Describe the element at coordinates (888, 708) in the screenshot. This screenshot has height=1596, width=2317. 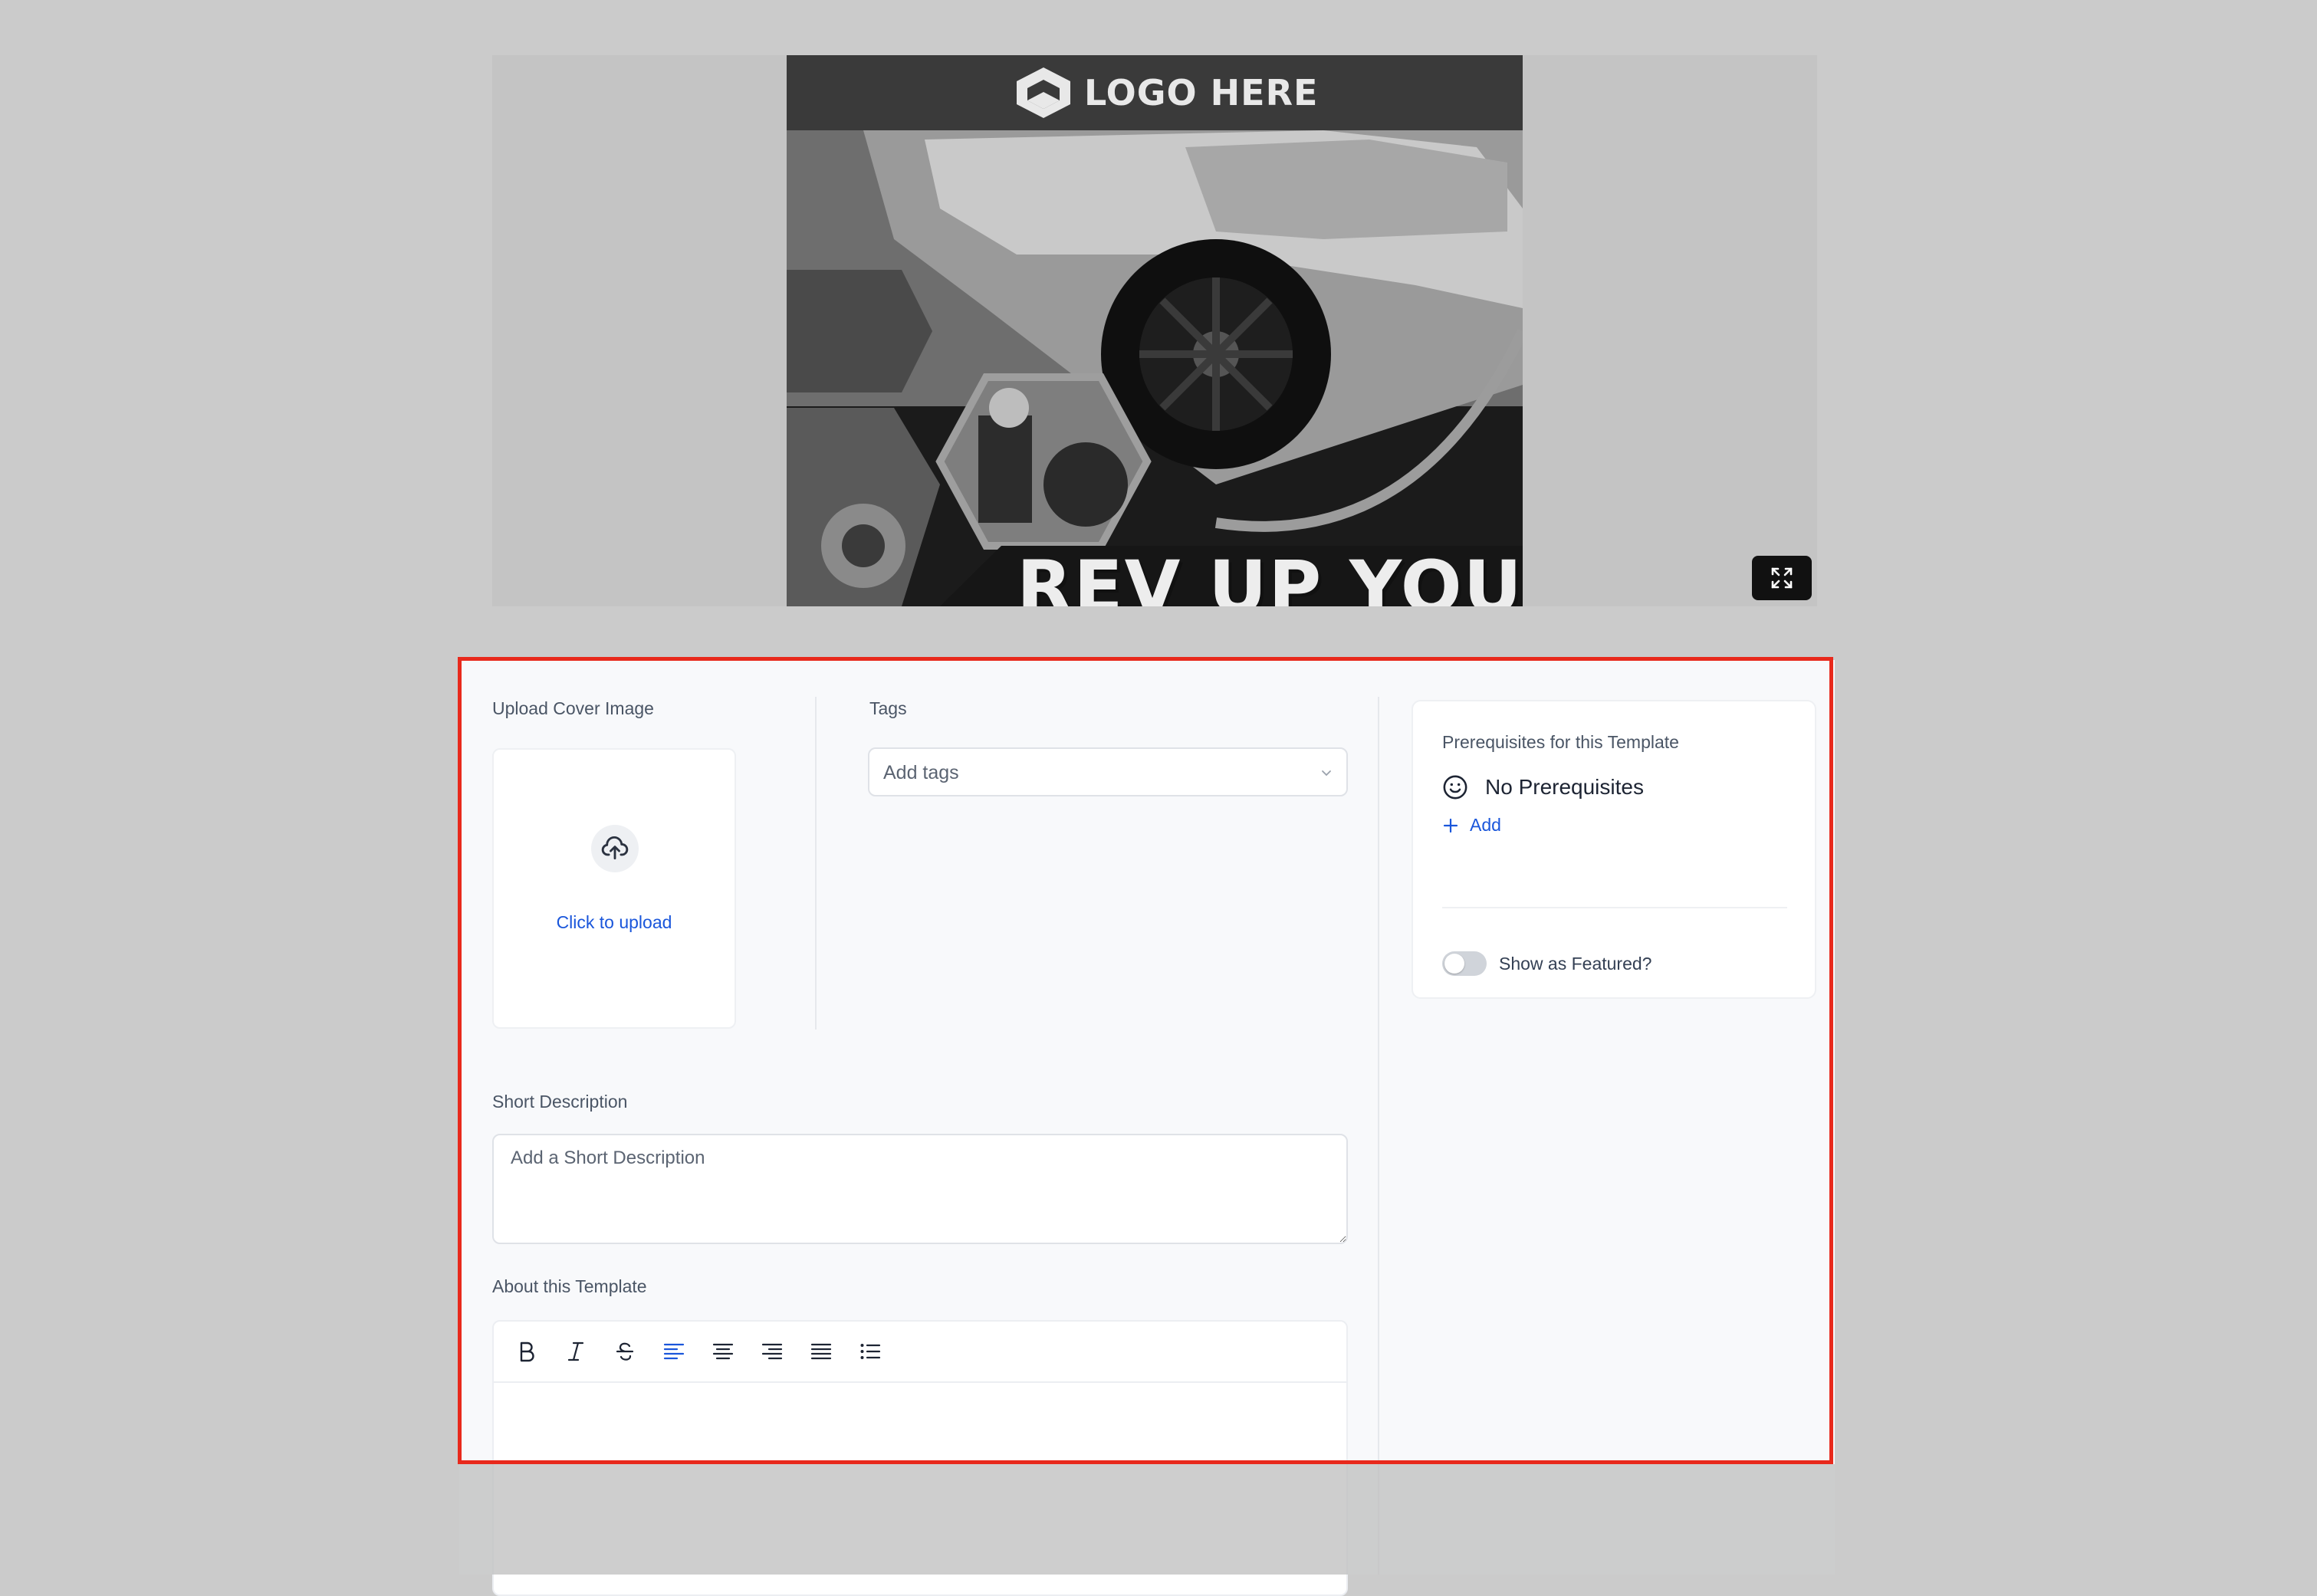
I see `tags-label: Tags` at that location.